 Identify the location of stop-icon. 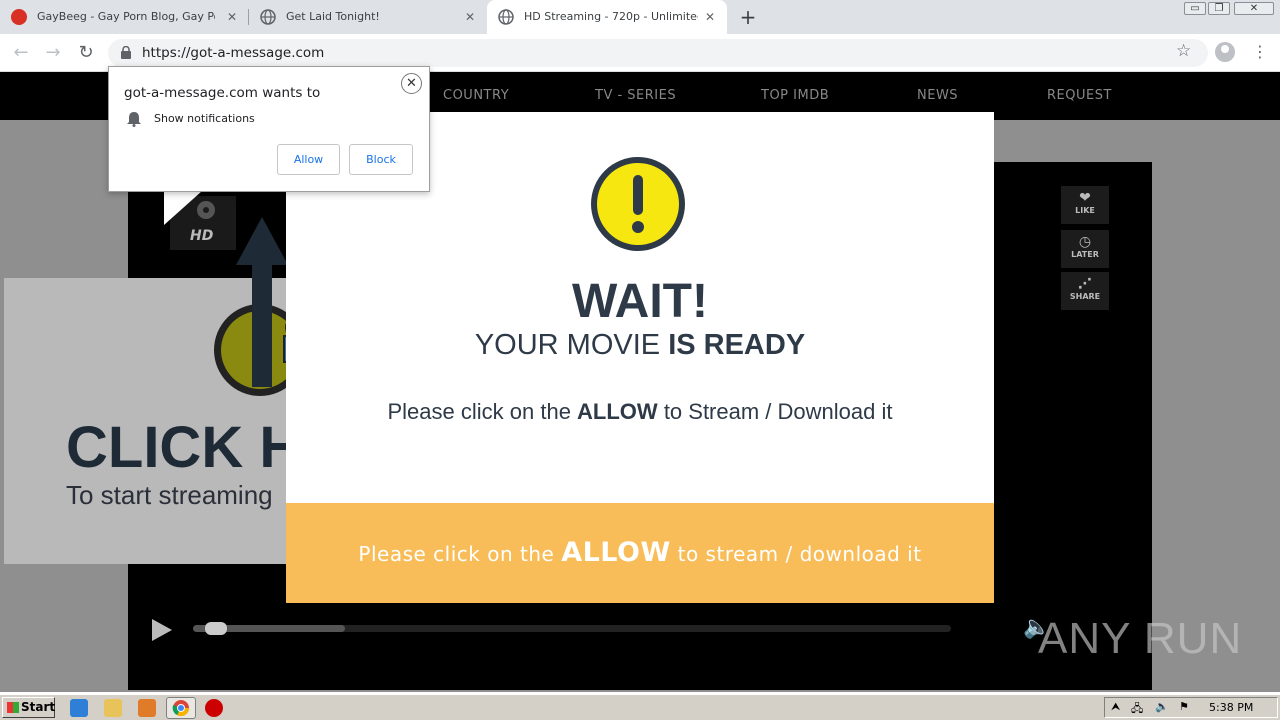
(214, 708).